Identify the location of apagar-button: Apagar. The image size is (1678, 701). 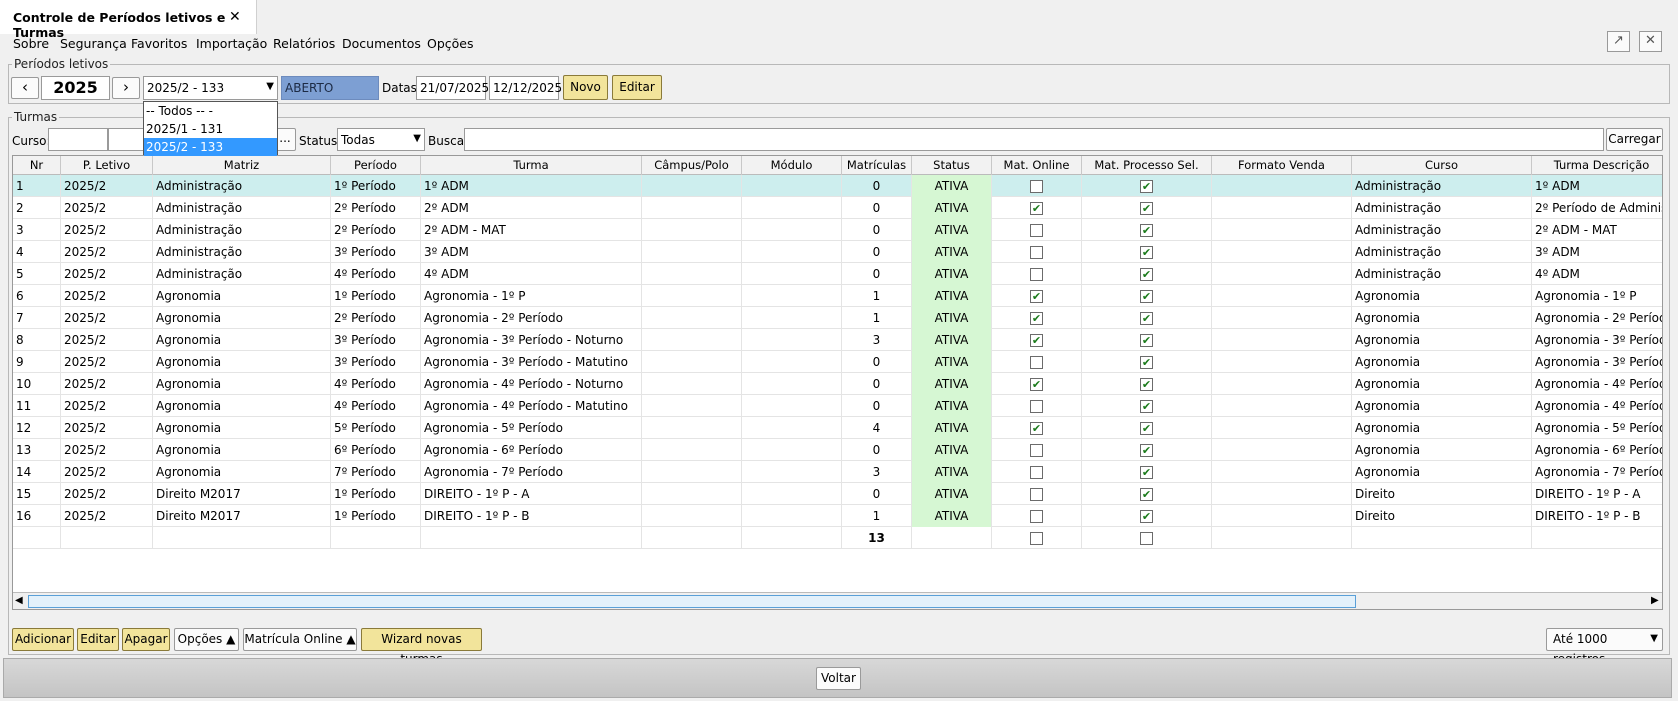
(146, 639).